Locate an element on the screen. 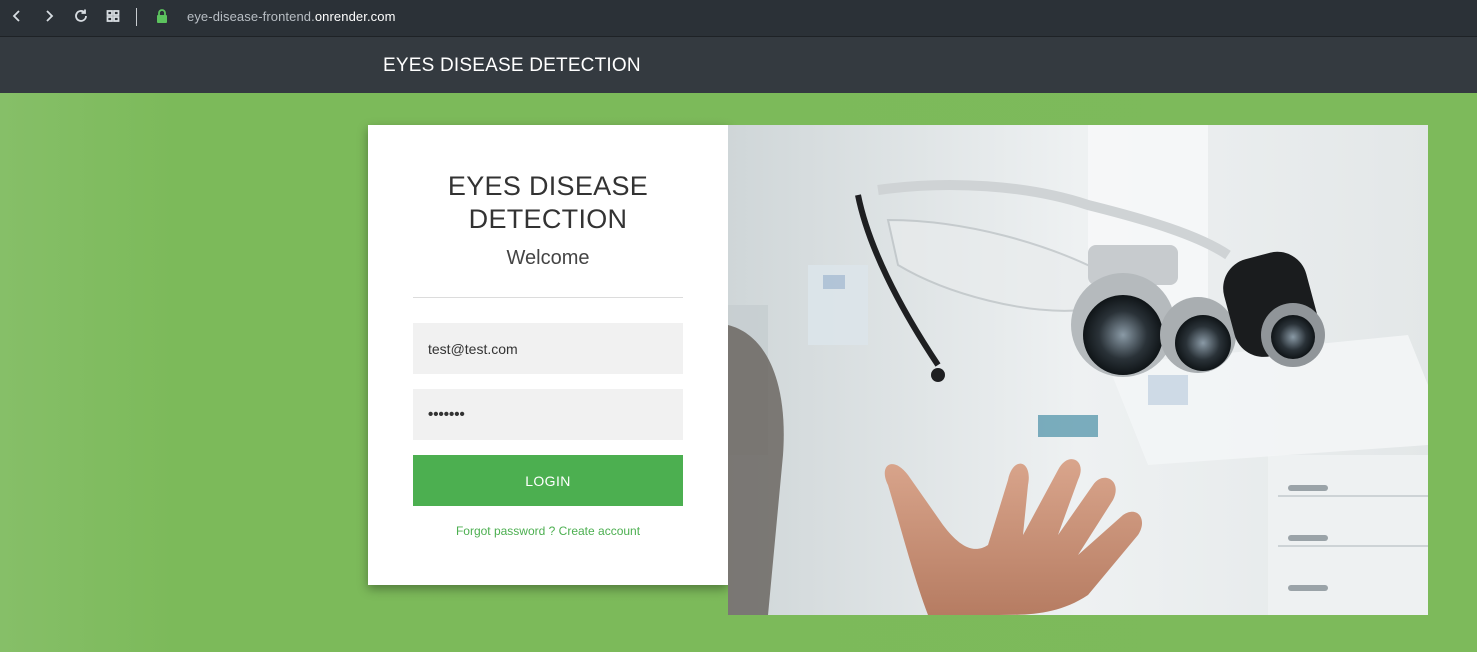  app-navbar: EYES DISEASE DETECTION is located at coordinates (738, 64).